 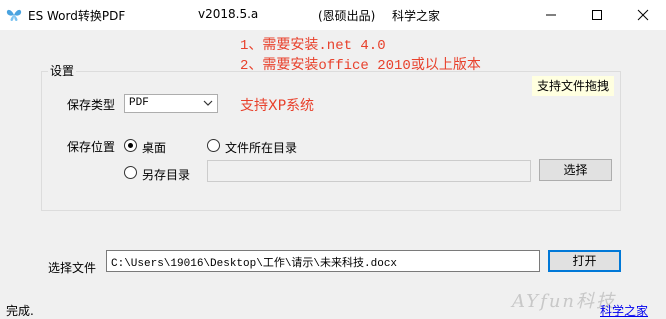 I want to click on radio-other-directory-label: 另存目录, so click(x=166, y=174).